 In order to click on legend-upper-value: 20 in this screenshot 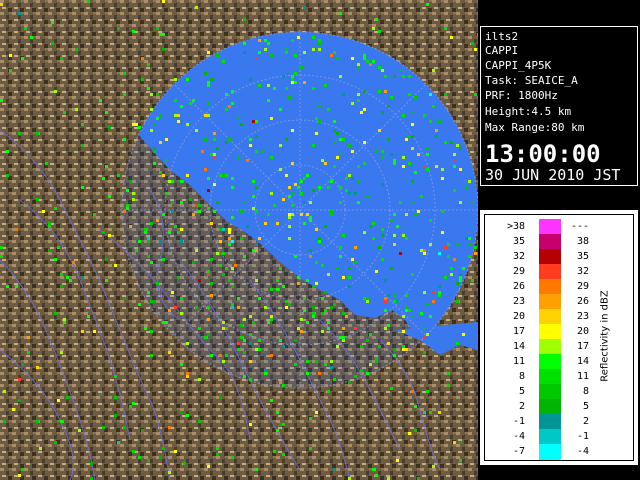, I will do `click(582, 331)`.